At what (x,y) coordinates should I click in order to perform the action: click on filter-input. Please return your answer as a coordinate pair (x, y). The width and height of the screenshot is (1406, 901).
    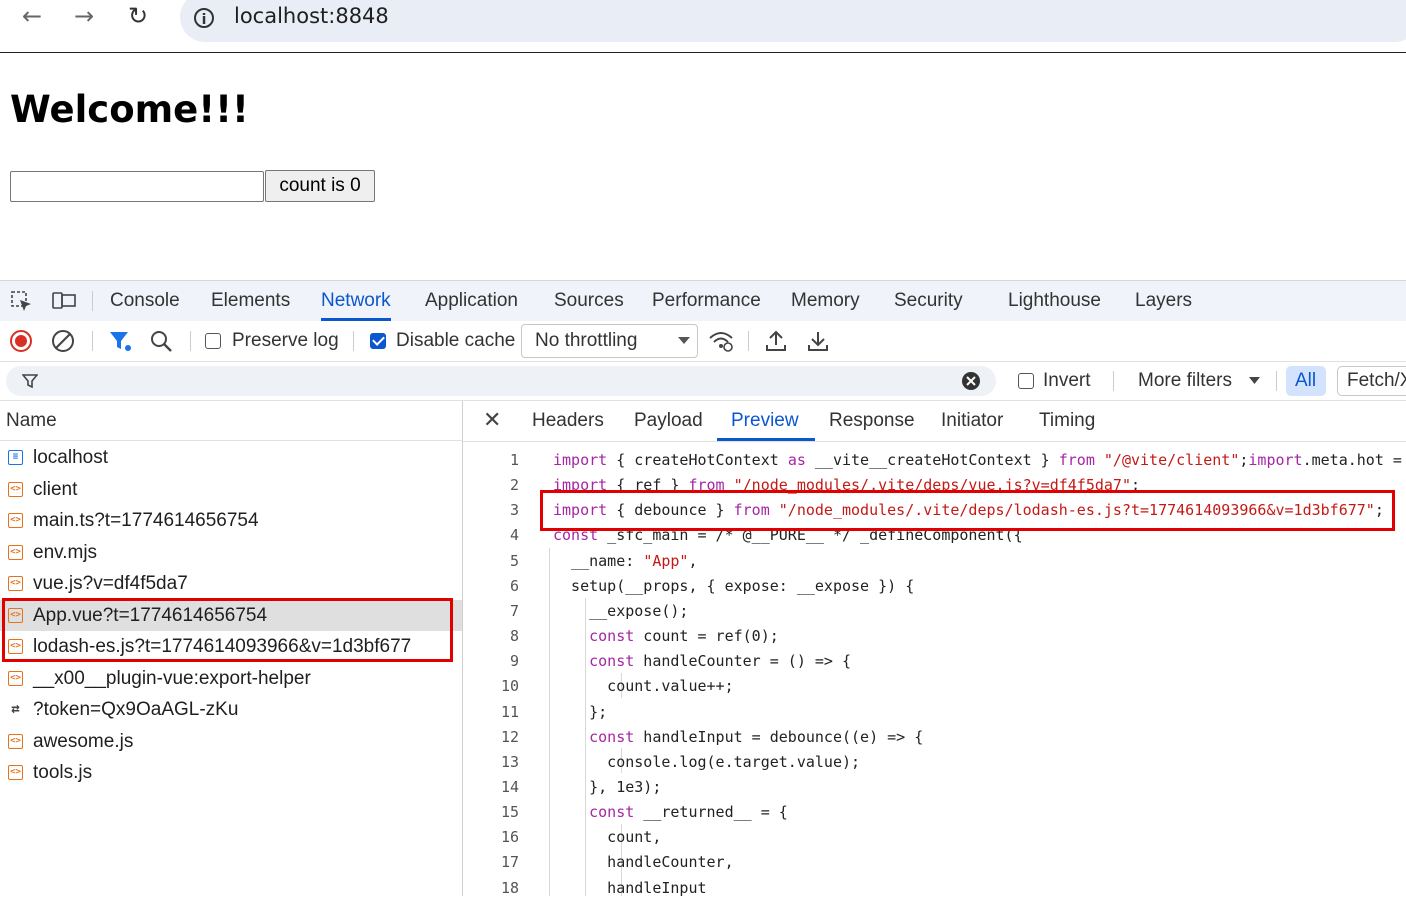
    Looking at the image, I should click on (501, 381).